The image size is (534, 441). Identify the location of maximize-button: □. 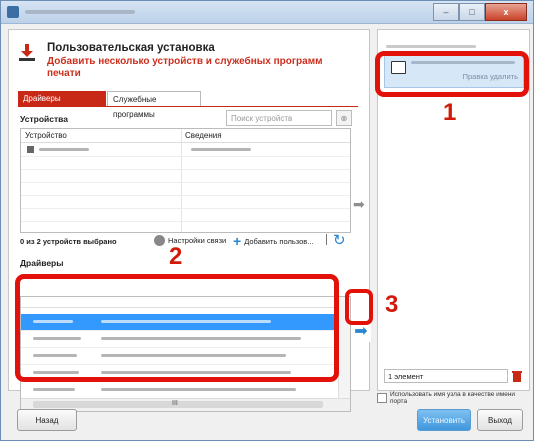
(472, 12).